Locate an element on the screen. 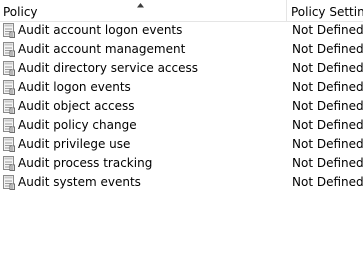 This screenshot has height=255, width=363. table-row: Audit process tracking Not Defined is located at coordinates (181, 163).